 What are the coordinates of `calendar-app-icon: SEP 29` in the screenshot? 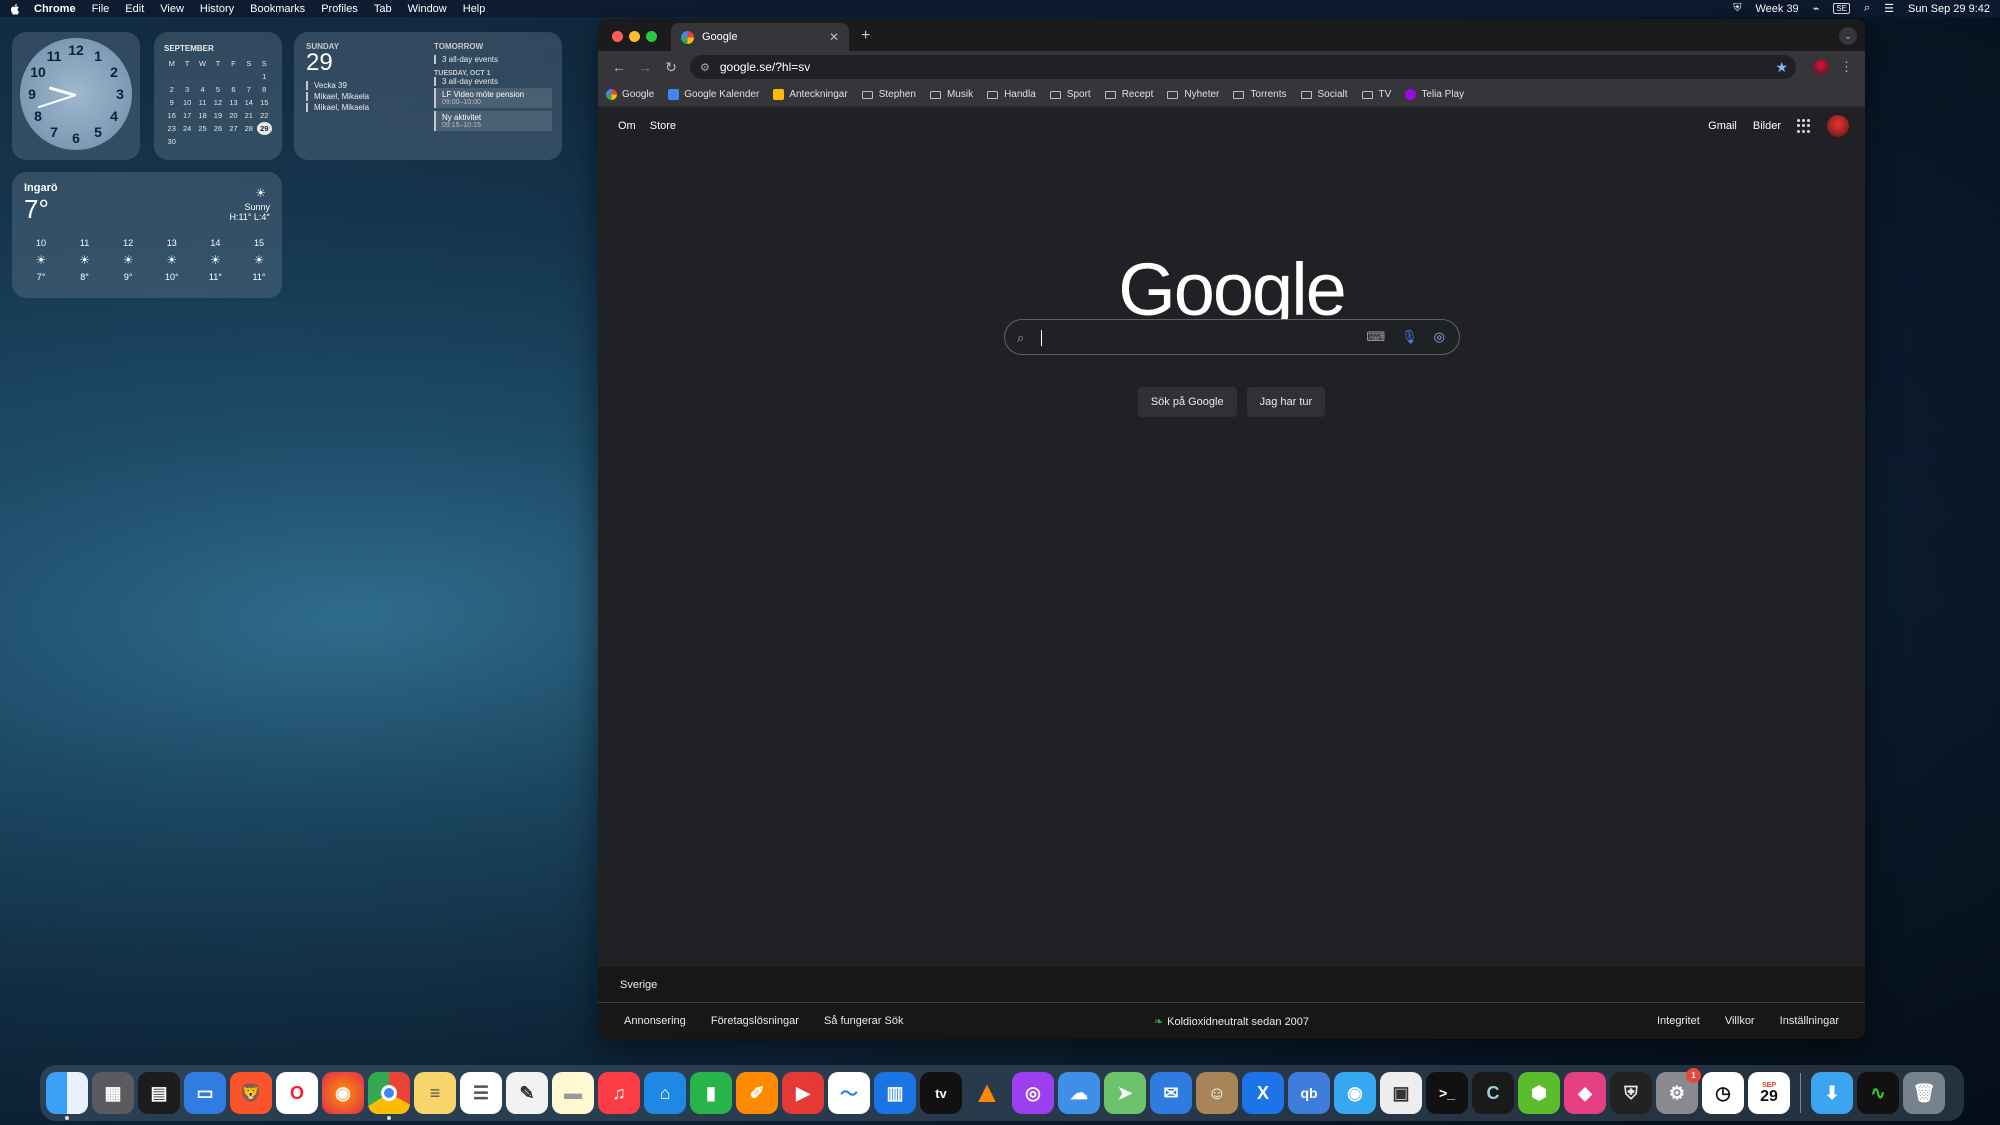 It's located at (1769, 1093).